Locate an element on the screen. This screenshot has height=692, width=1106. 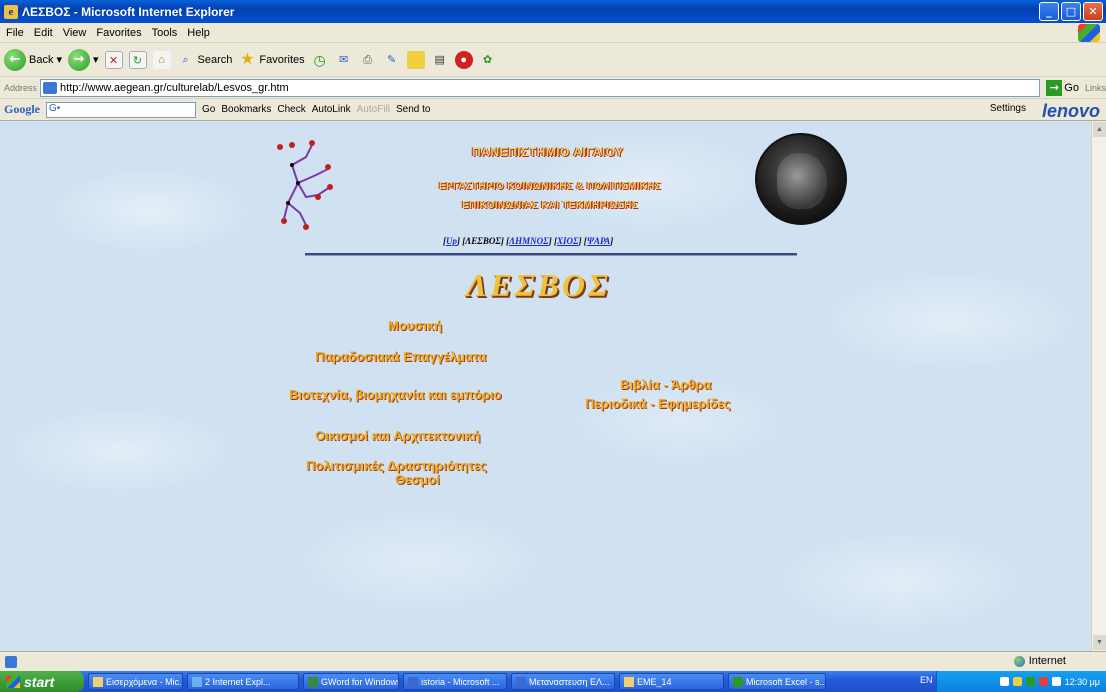
scroll-up-arrow-icon: ▲ is located at coordinates (1099, 129).